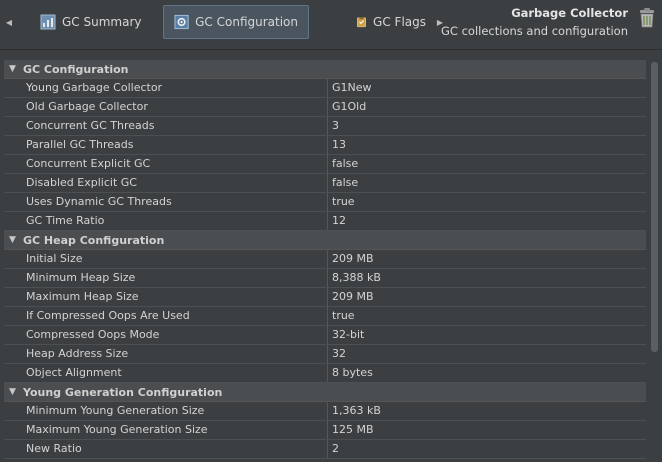  What do you see at coordinates (352, 87) in the screenshot?
I see `property-value: G1New` at bounding box center [352, 87].